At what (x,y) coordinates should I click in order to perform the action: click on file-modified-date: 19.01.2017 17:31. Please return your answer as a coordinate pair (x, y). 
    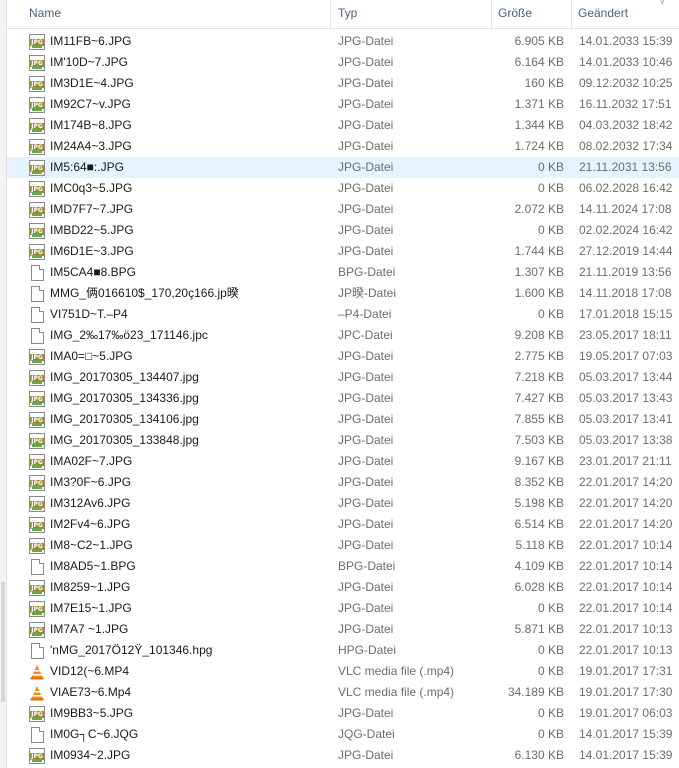
    Looking at the image, I should click on (626, 671).